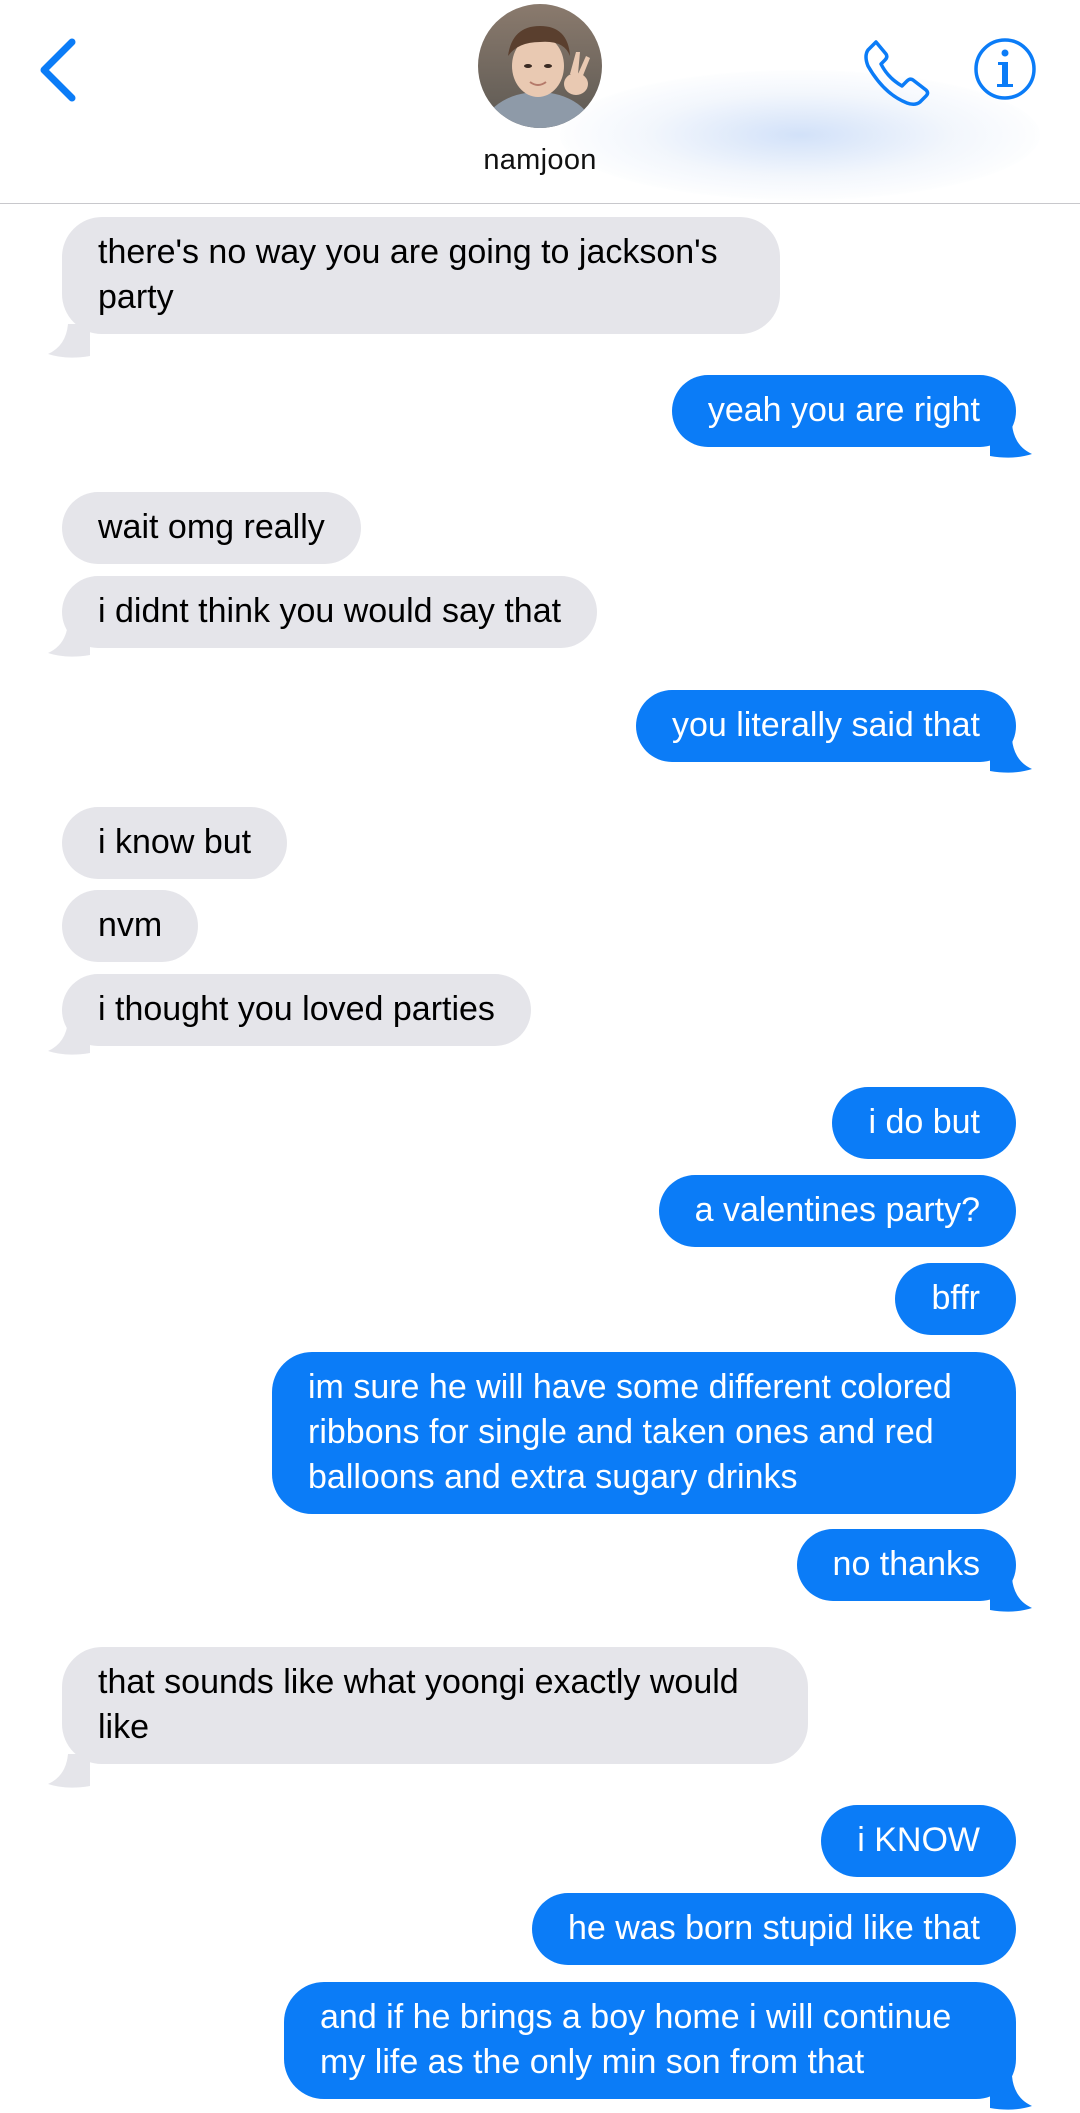 The image size is (1080, 2113). I want to click on phone-icon, so click(896, 72).